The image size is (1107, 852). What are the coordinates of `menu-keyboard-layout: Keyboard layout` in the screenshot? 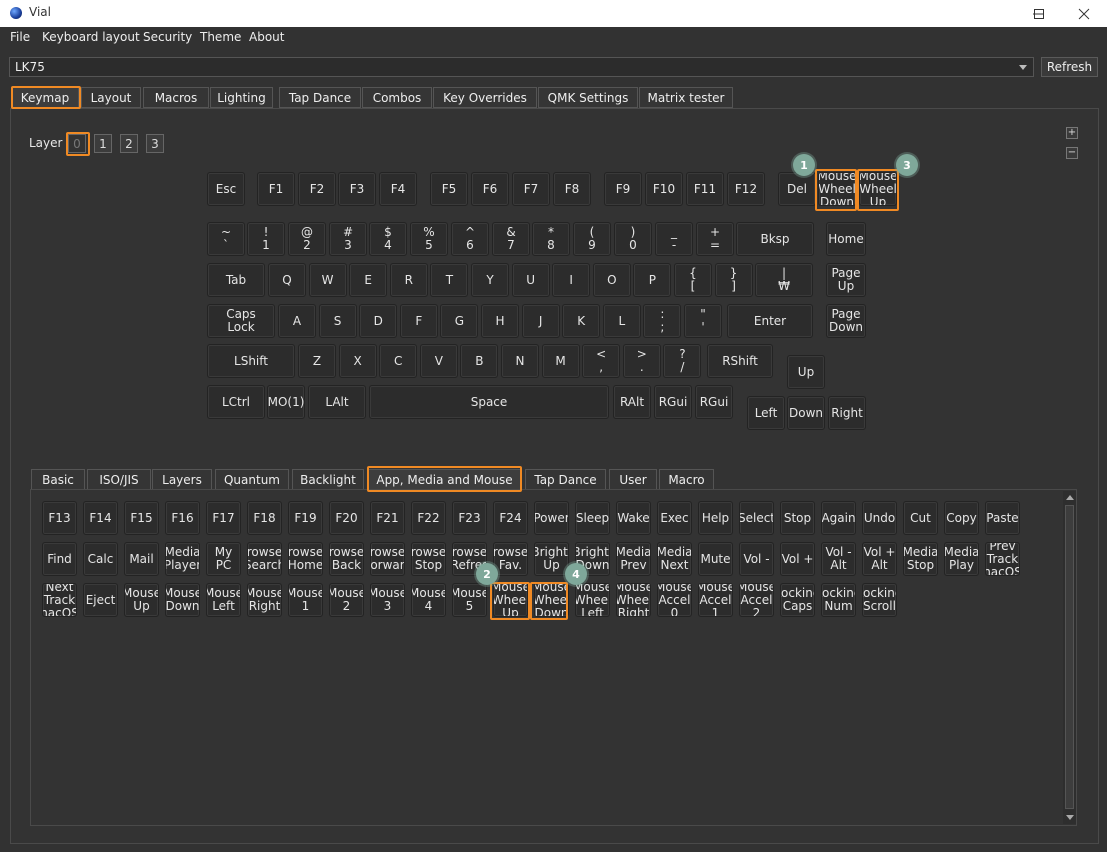 It's located at (91, 37).